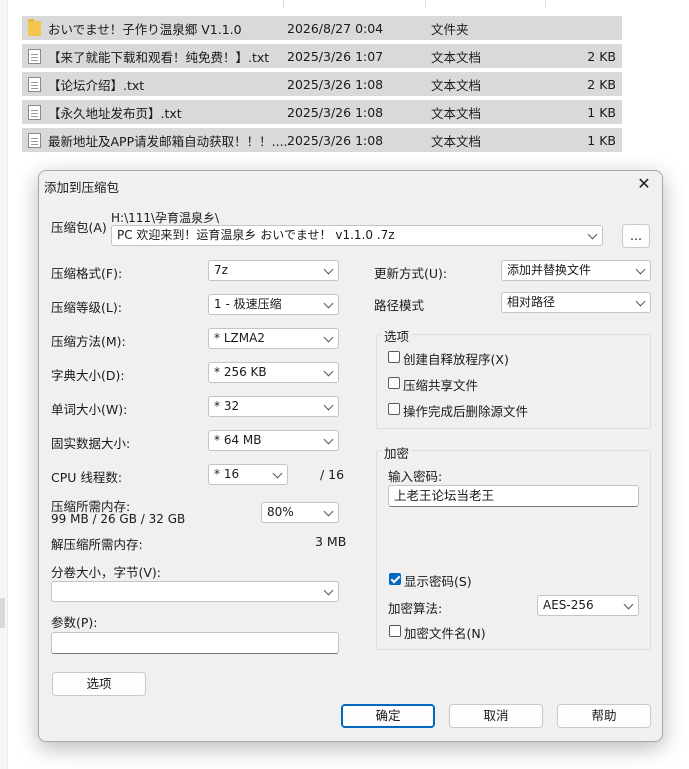 The image size is (689, 769). What do you see at coordinates (415, 608) in the screenshot?
I see `encryption-method-label: 加密算法:` at bounding box center [415, 608].